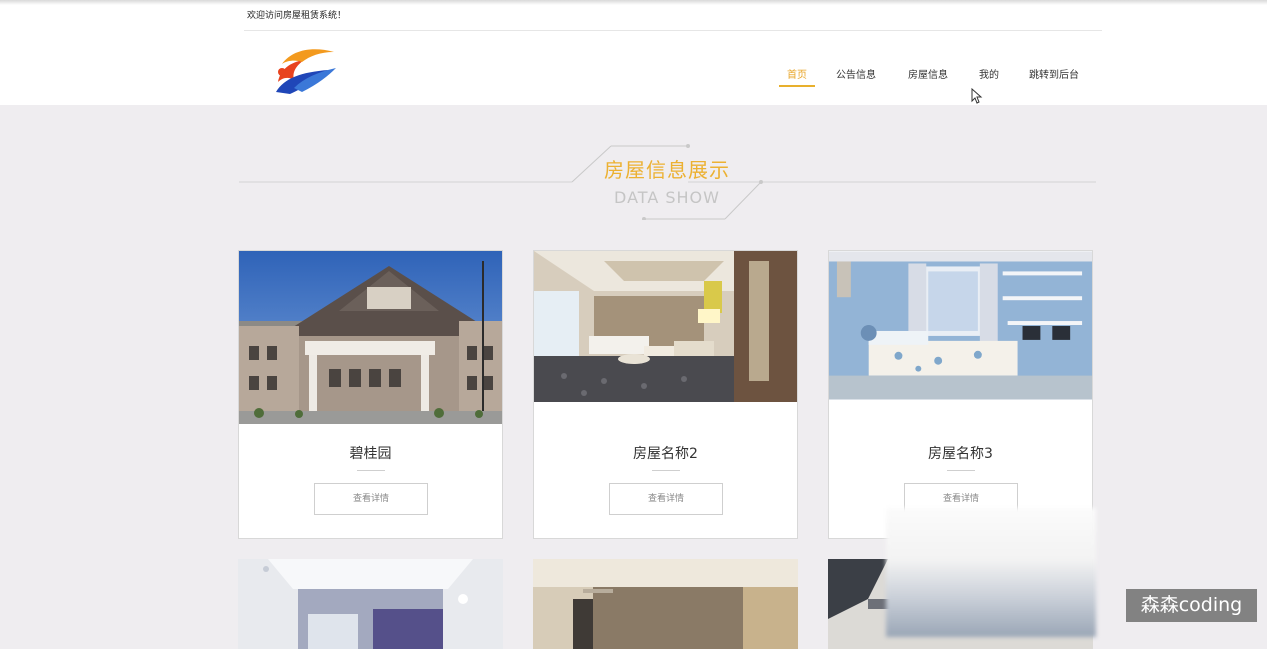  What do you see at coordinates (1054, 73) in the screenshot?
I see `nav-admin: 跳转到后台` at bounding box center [1054, 73].